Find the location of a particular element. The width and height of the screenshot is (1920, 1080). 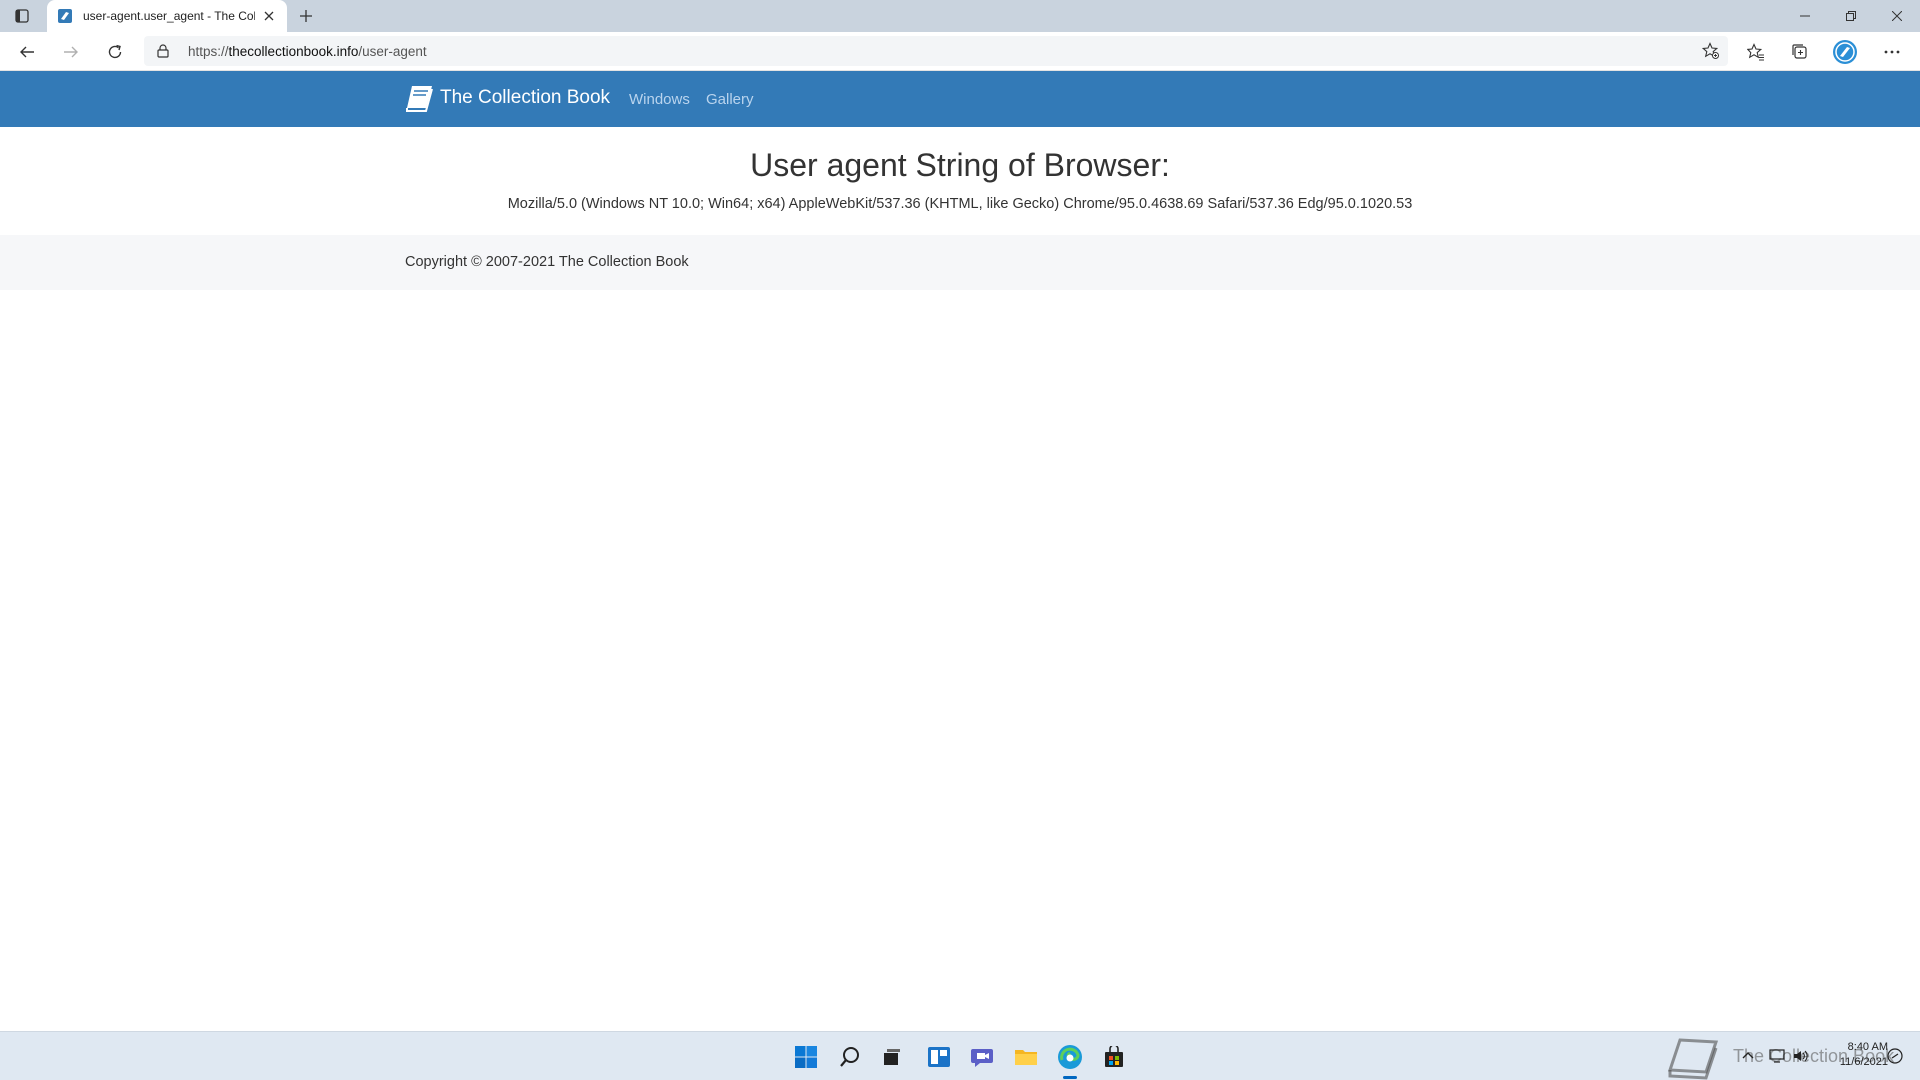

file-explorer-icon is located at coordinates (1026, 1057).